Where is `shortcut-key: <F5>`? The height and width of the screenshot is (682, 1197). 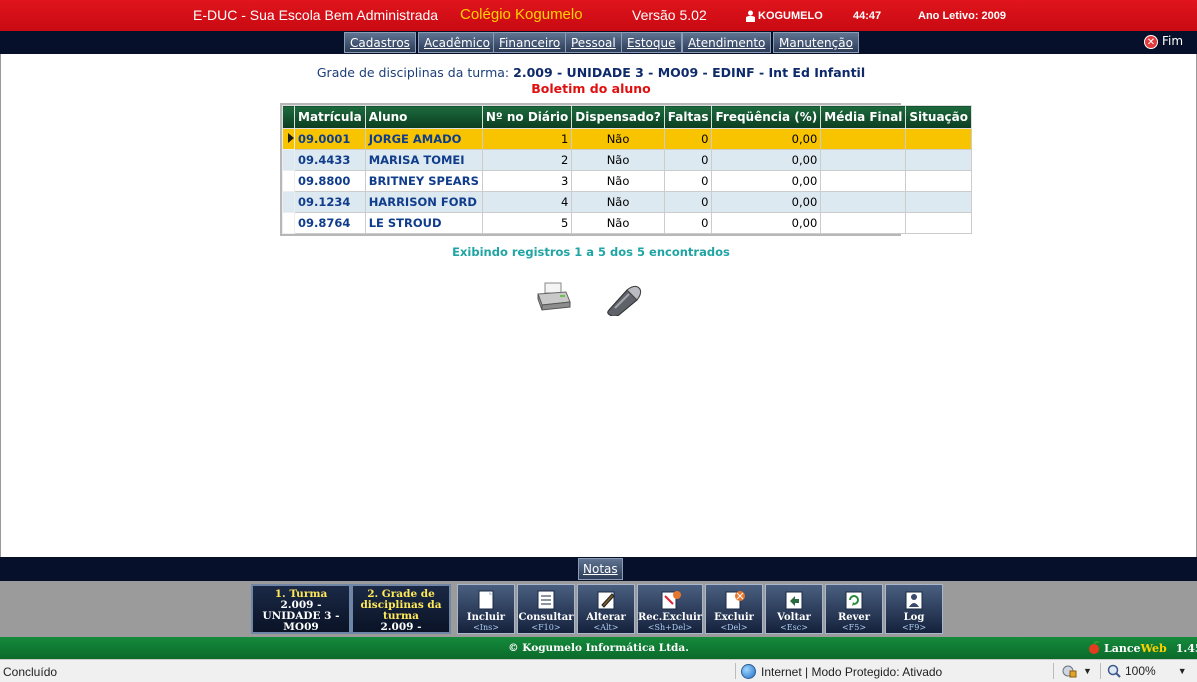
shortcut-key: <F5> is located at coordinates (854, 627).